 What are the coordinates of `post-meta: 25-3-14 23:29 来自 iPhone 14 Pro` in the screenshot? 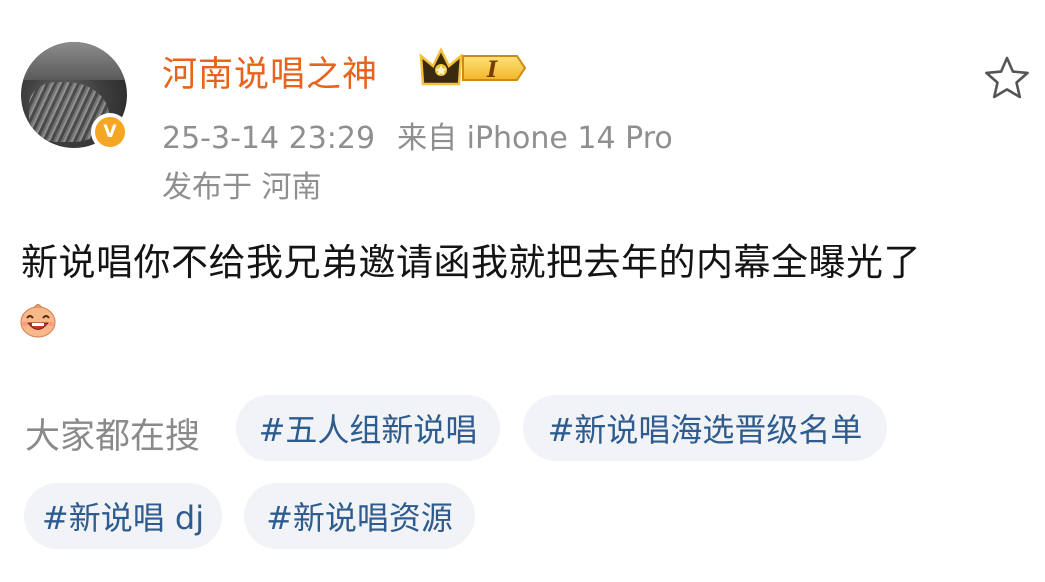 It's located at (417, 135).